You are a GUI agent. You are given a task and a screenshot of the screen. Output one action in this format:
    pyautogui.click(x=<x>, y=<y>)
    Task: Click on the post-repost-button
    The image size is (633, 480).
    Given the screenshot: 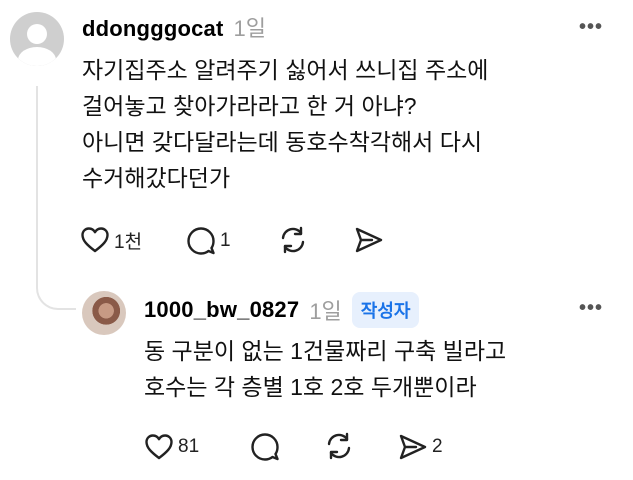 What is the action you would take?
    pyautogui.click(x=293, y=240)
    